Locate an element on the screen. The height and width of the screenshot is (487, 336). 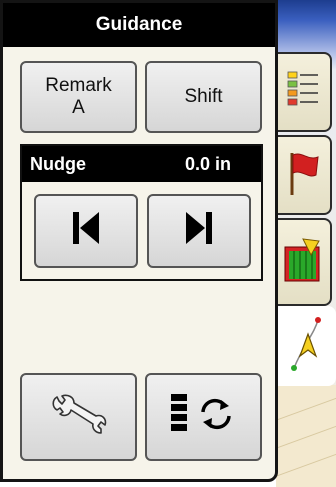
skip-forward-icon is located at coordinates (199, 231).